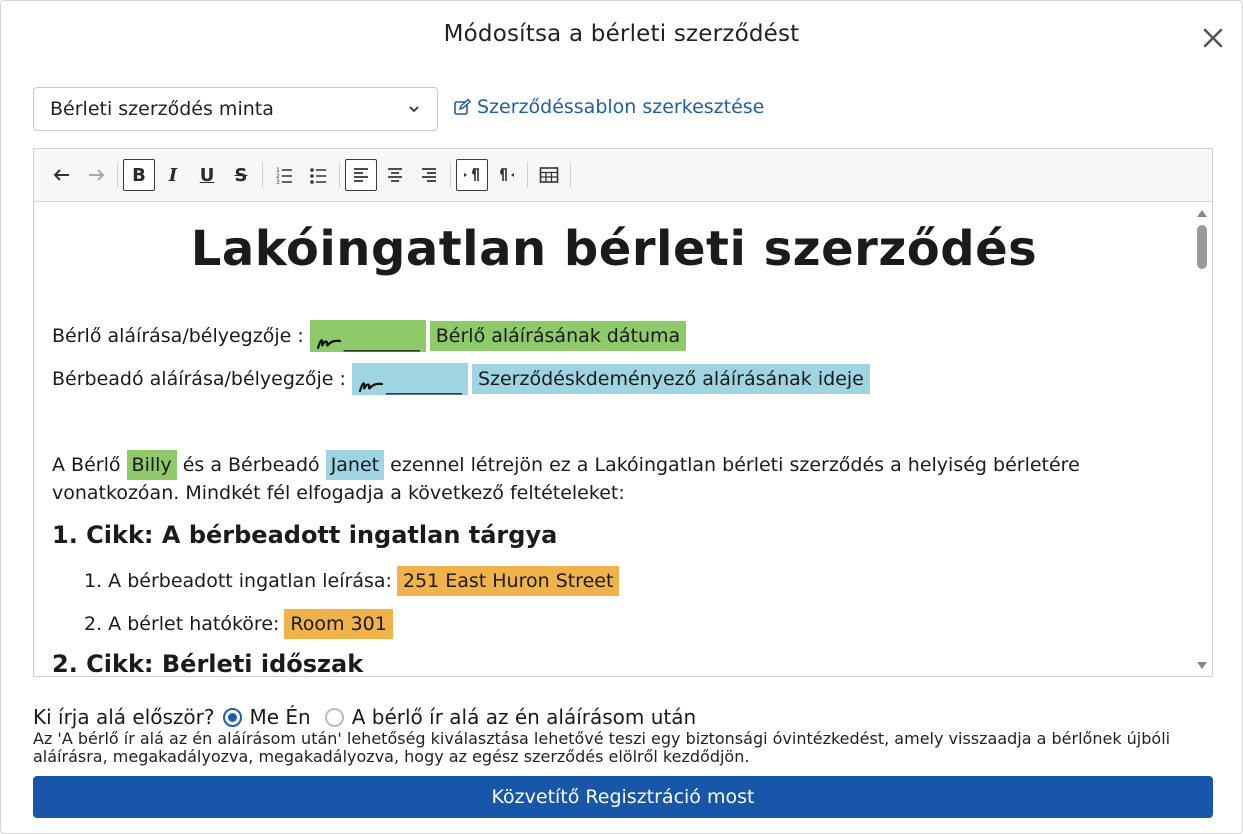  I want to click on radio-tenant-after-label: A bérlő ír alá az én aláírásom után, so click(524, 717).